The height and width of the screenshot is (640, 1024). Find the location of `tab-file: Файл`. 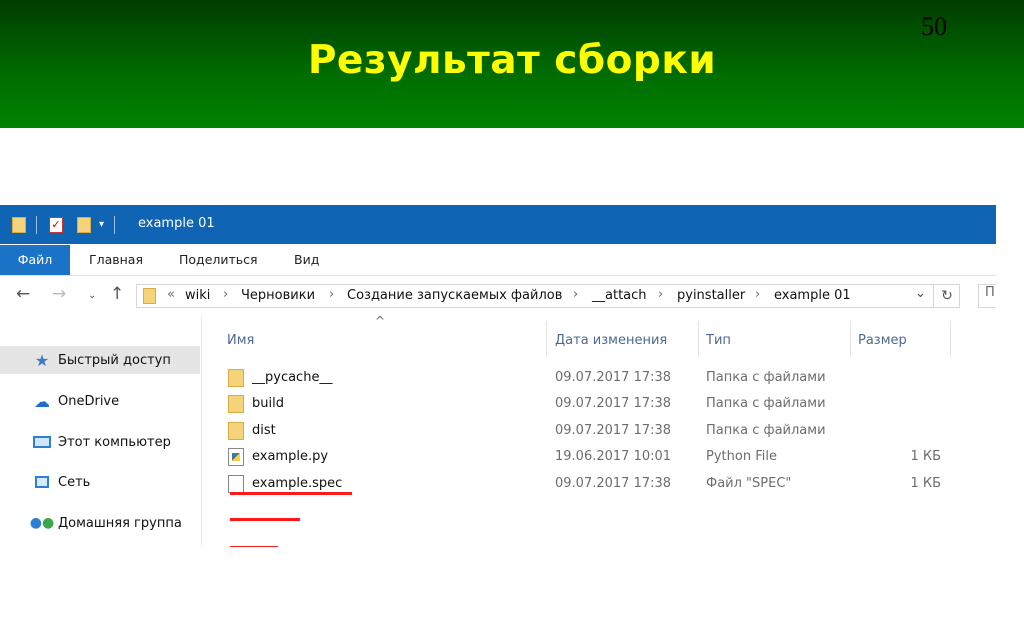

tab-file: Файл is located at coordinates (35, 260).